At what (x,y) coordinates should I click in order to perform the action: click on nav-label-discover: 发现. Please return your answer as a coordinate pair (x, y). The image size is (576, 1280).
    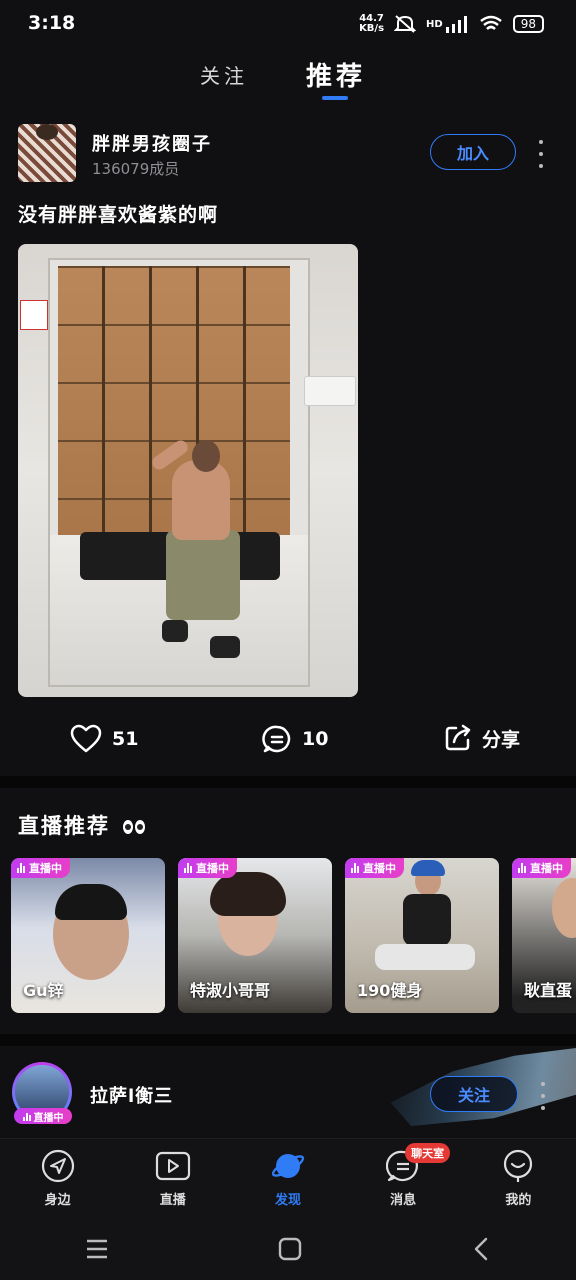
    Looking at the image, I should click on (287, 1200).